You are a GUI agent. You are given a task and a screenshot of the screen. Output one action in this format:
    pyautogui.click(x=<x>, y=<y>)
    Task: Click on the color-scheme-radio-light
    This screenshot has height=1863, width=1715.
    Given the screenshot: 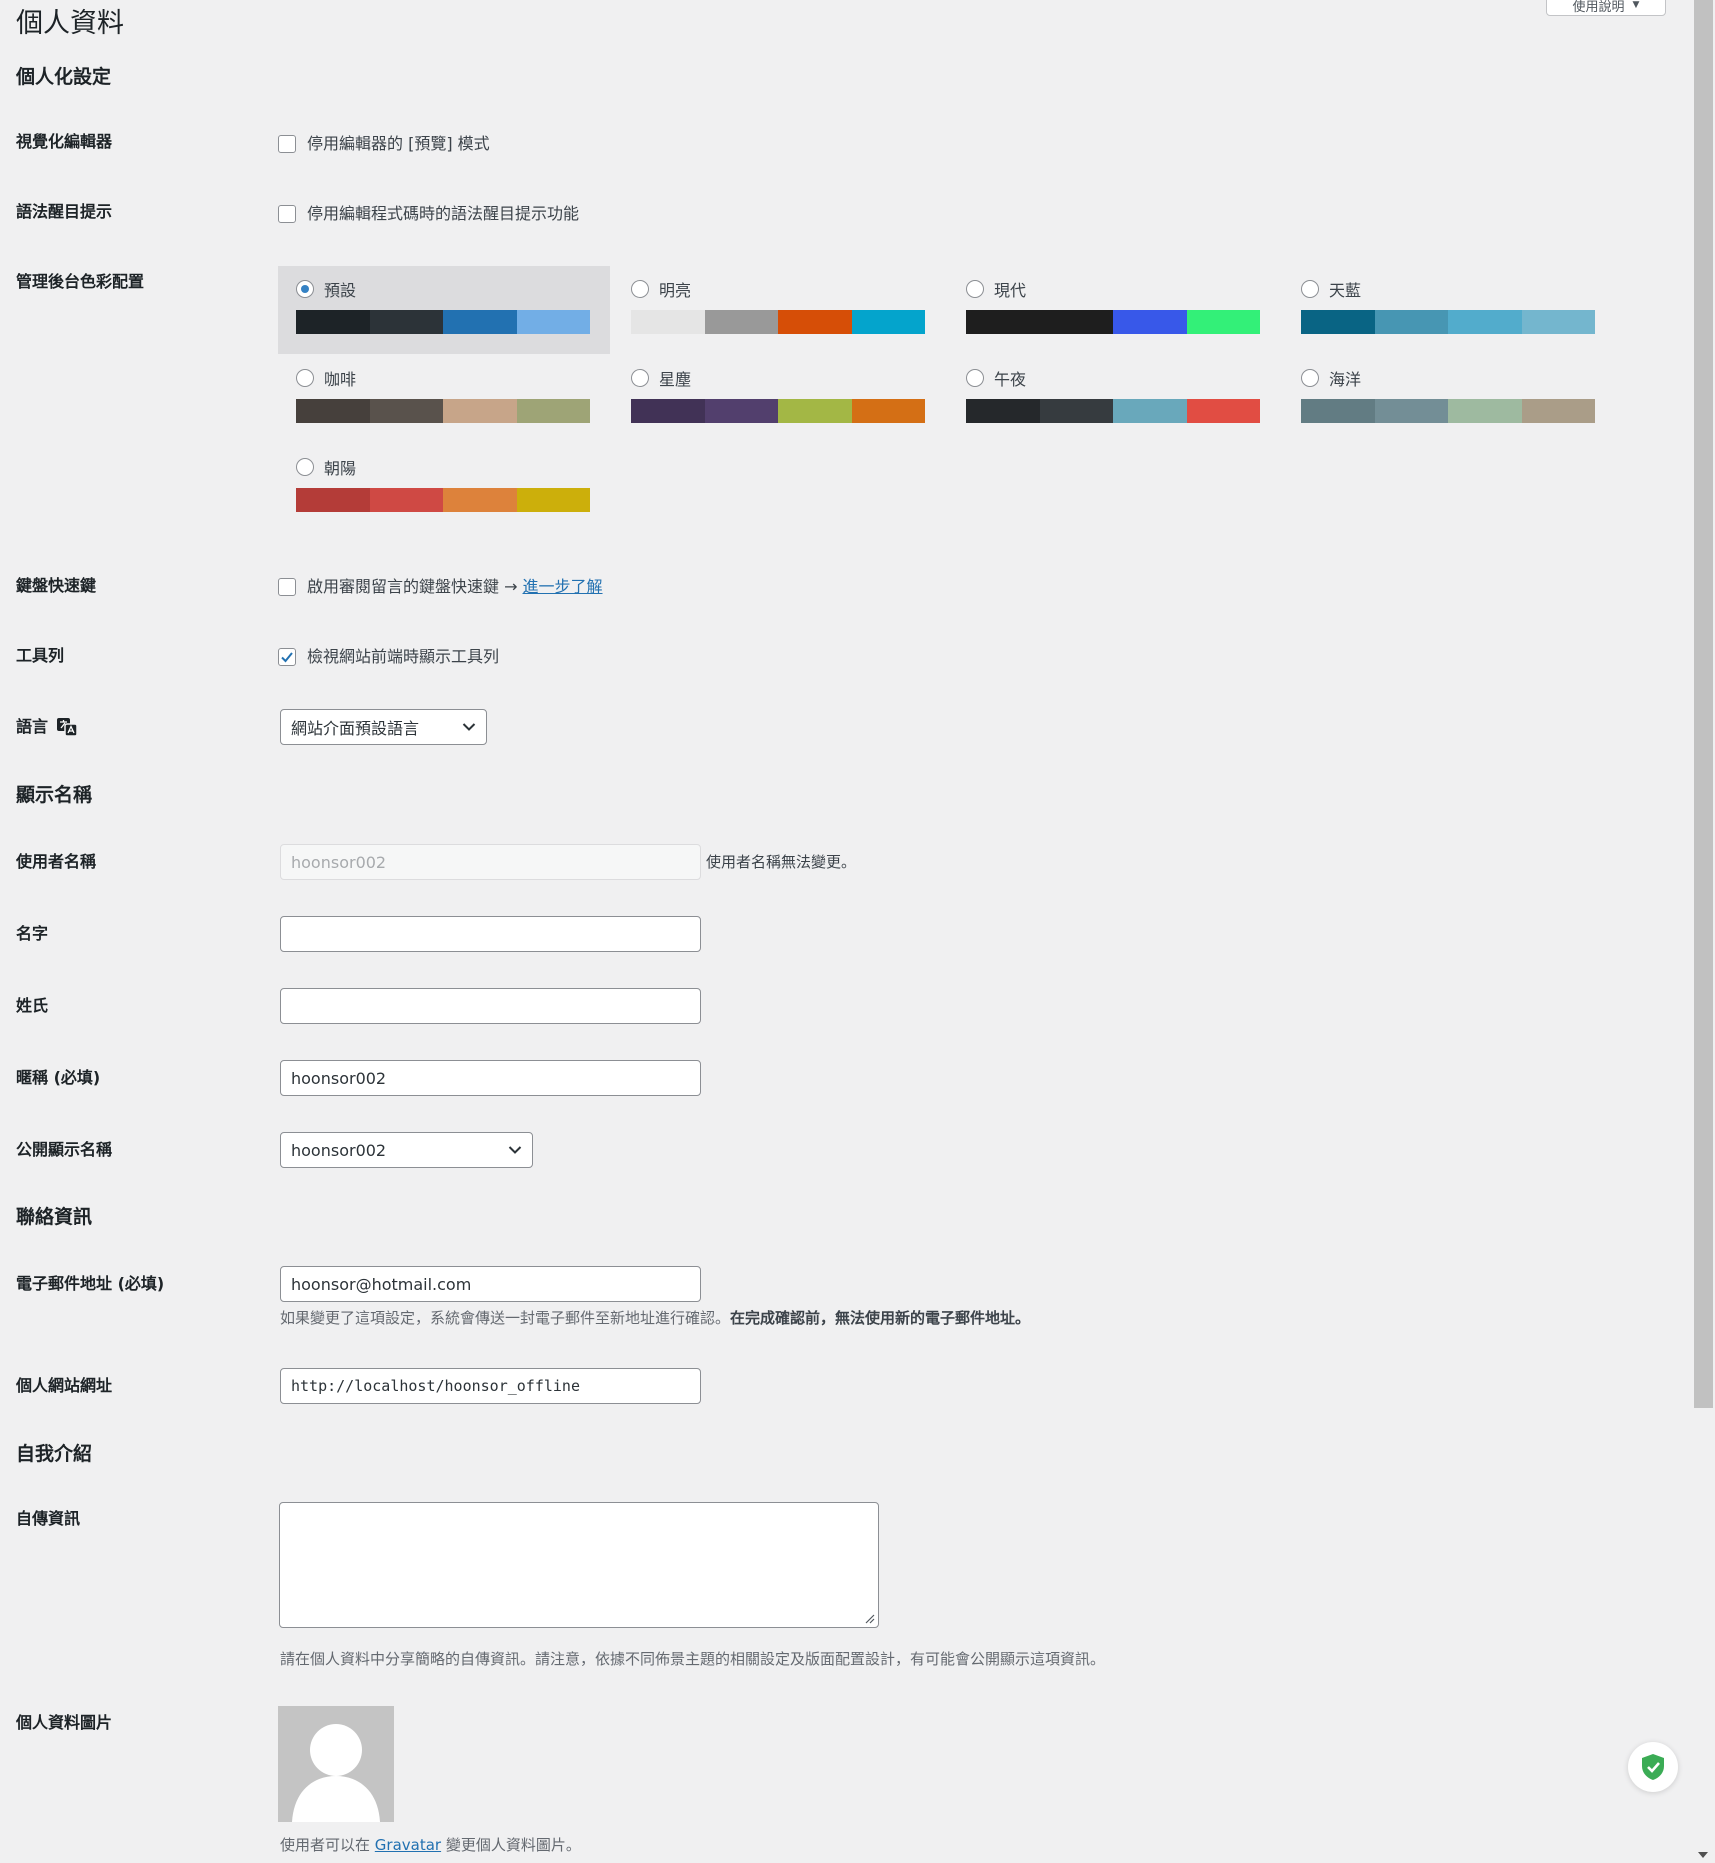 What is the action you would take?
    pyautogui.click(x=640, y=289)
    